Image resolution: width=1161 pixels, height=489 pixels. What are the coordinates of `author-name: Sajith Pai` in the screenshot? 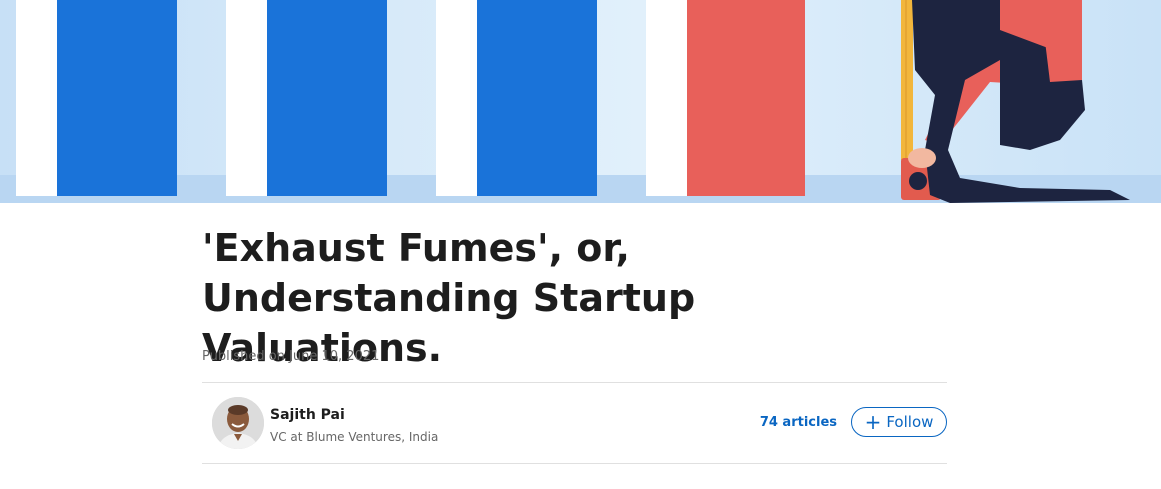 It's located at (307, 415).